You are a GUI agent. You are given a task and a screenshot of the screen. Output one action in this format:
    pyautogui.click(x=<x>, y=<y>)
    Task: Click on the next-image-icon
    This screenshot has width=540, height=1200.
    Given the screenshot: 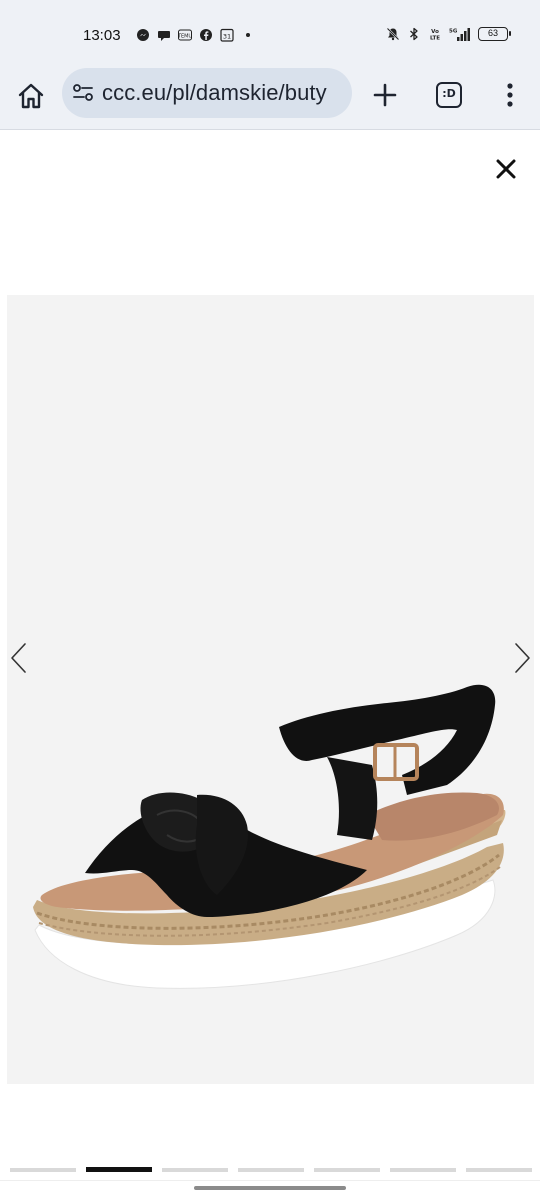 What is the action you would take?
    pyautogui.click(x=522, y=658)
    